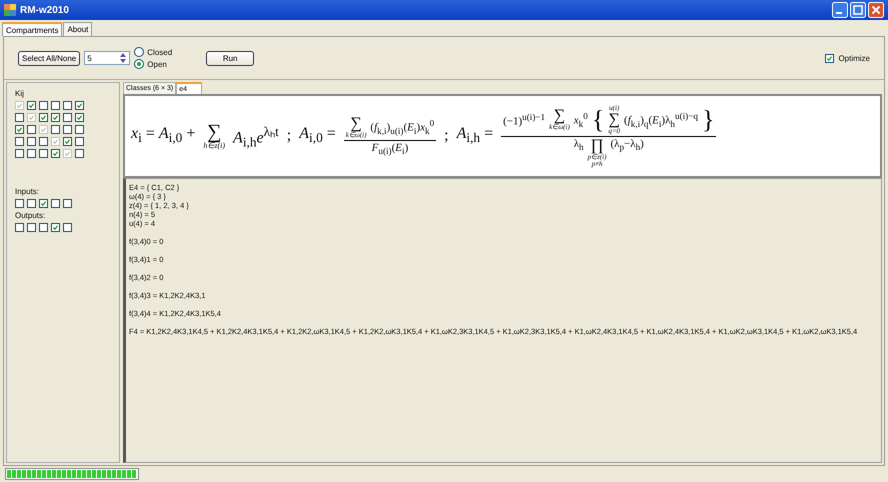 Image resolution: width=888 pixels, height=482 pixels. What do you see at coordinates (708, 119) in the screenshot?
I see `brace-symbol: }` at bounding box center [708, 119].